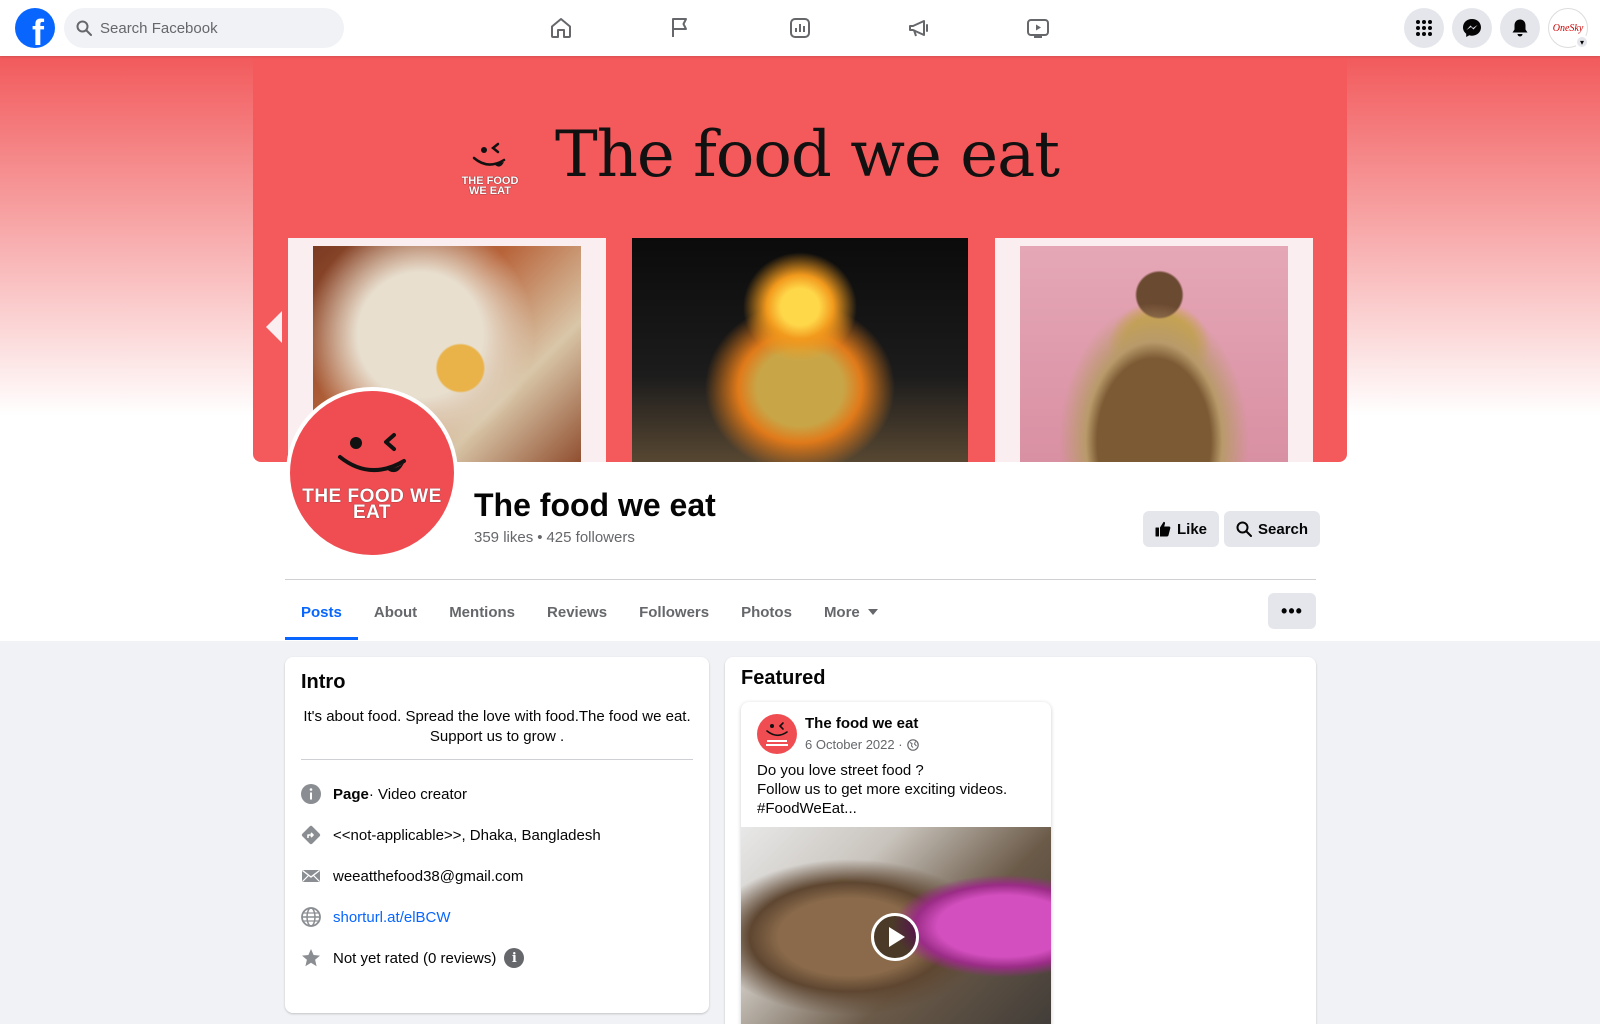  What do you see at coordinates (854, 744) in the screenshot?
I see `post-date: 6 October 2022 ·` at bounding box center [854, 744].